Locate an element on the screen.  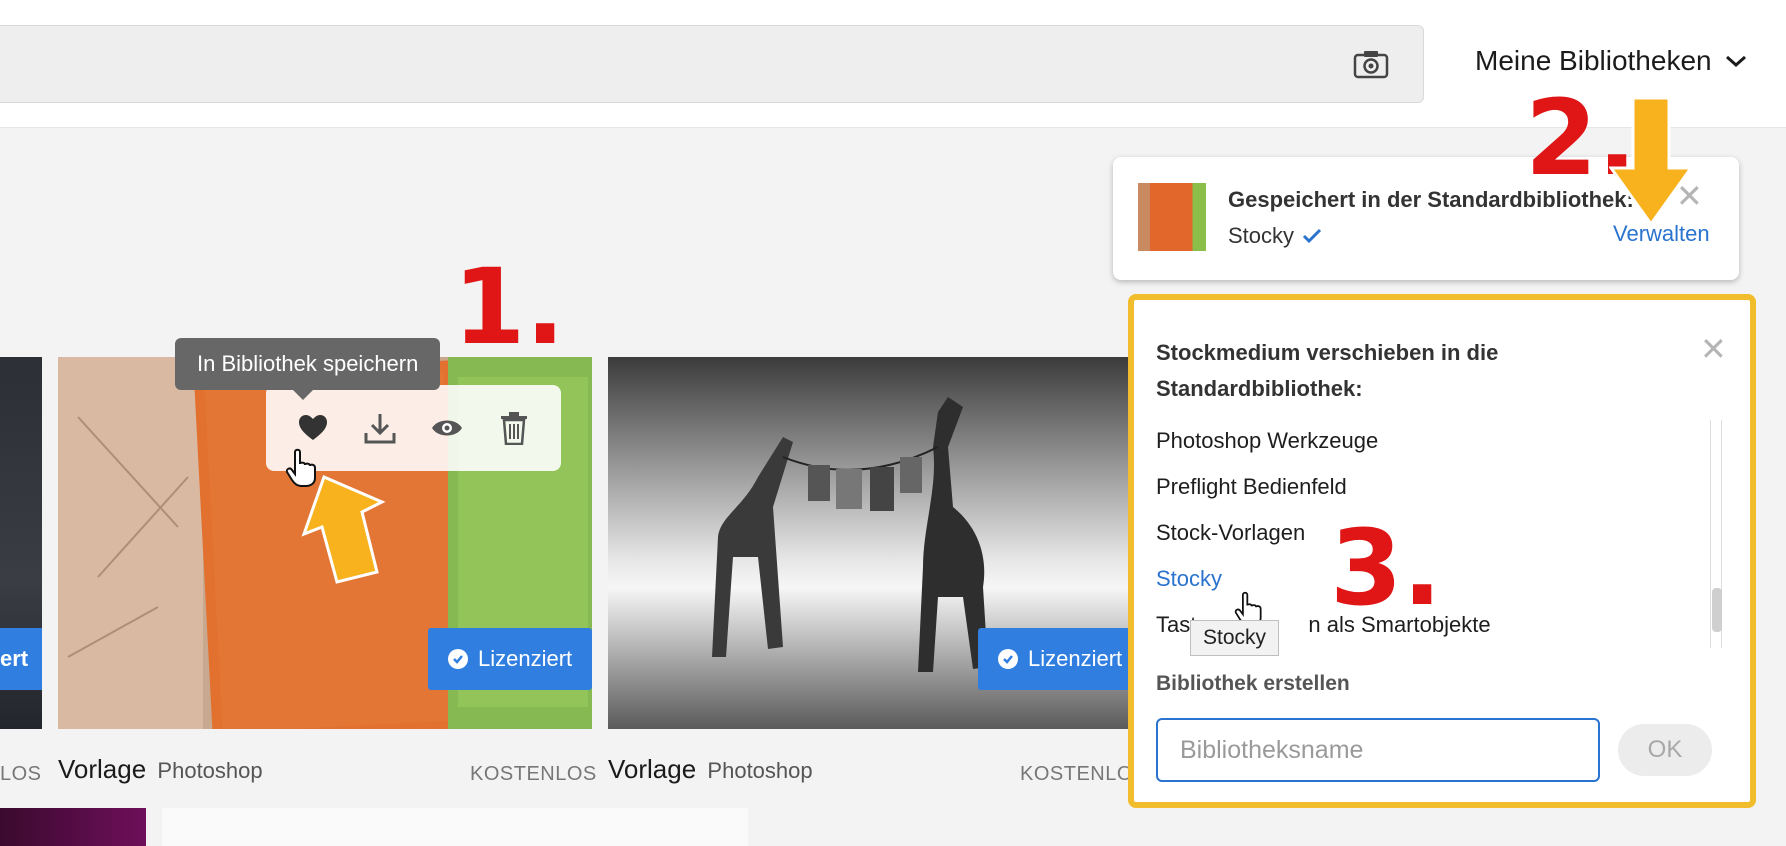
list-scrollbar is located at coordinates (1716, 534).